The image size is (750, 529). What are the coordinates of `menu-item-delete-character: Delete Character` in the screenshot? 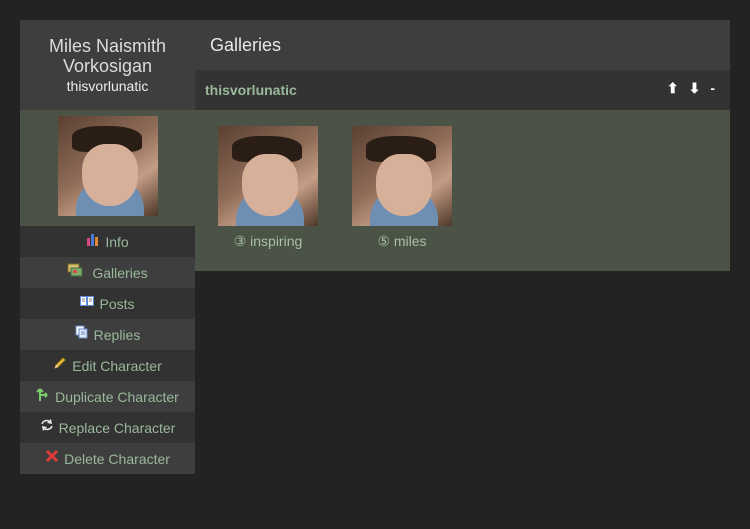 It's located at (107, 458).